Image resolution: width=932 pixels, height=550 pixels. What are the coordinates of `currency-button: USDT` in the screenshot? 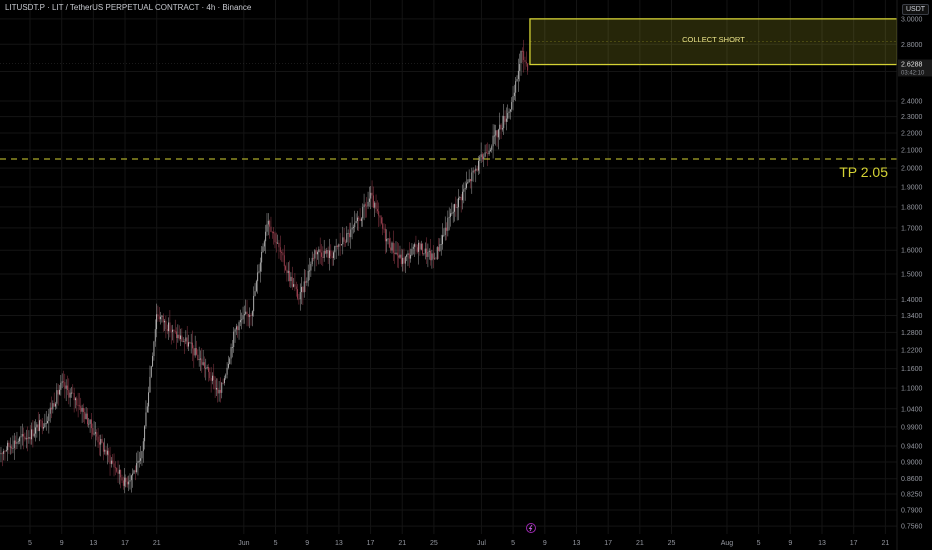 It's located at (916, 9).